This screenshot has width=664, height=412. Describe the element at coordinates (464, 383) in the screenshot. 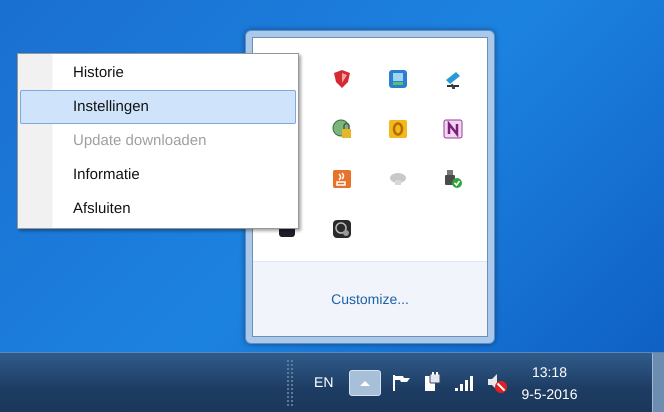

I see `signal-bars-icon` at that location.